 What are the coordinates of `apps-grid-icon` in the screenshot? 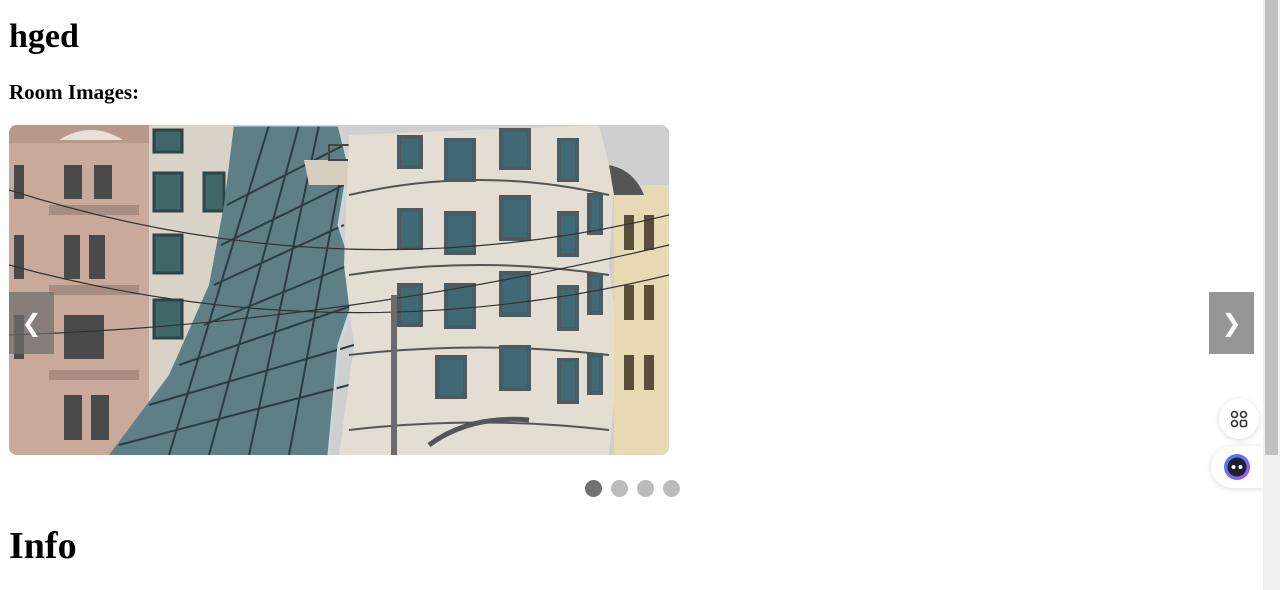 It's located at (1239, 419).